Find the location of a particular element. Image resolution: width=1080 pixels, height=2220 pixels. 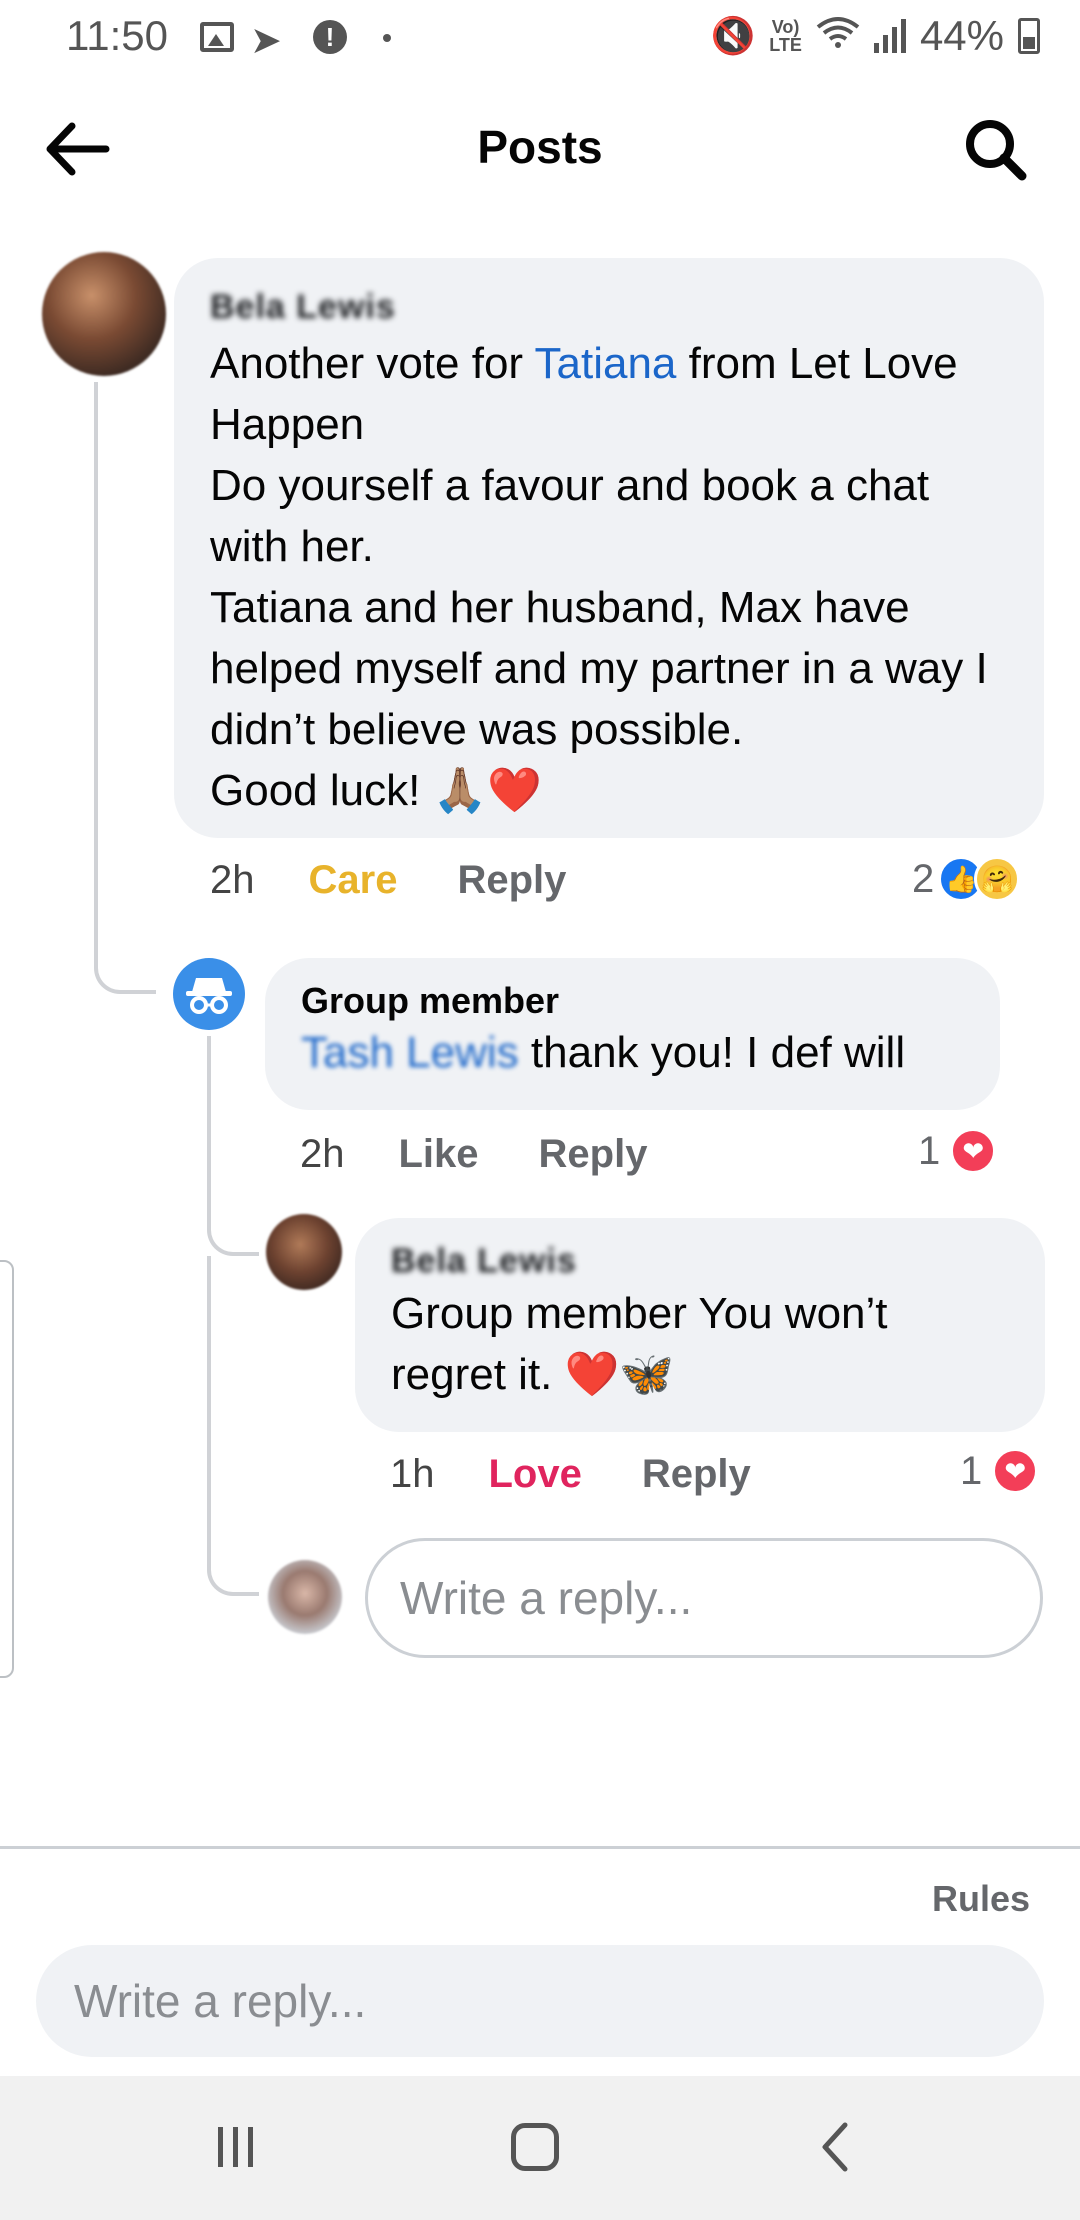

home-icon is located at coordinates (535, 2147).